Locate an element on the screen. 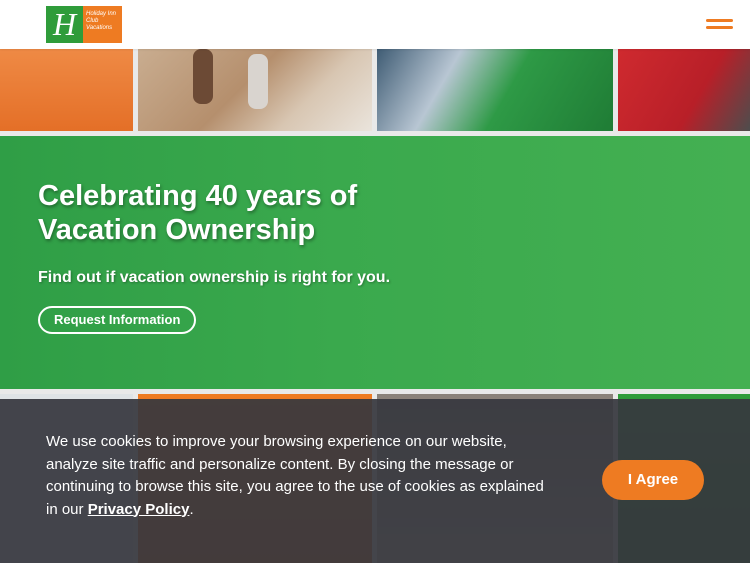  logo-line-3: Vacations is located at coordinates (99, 28).